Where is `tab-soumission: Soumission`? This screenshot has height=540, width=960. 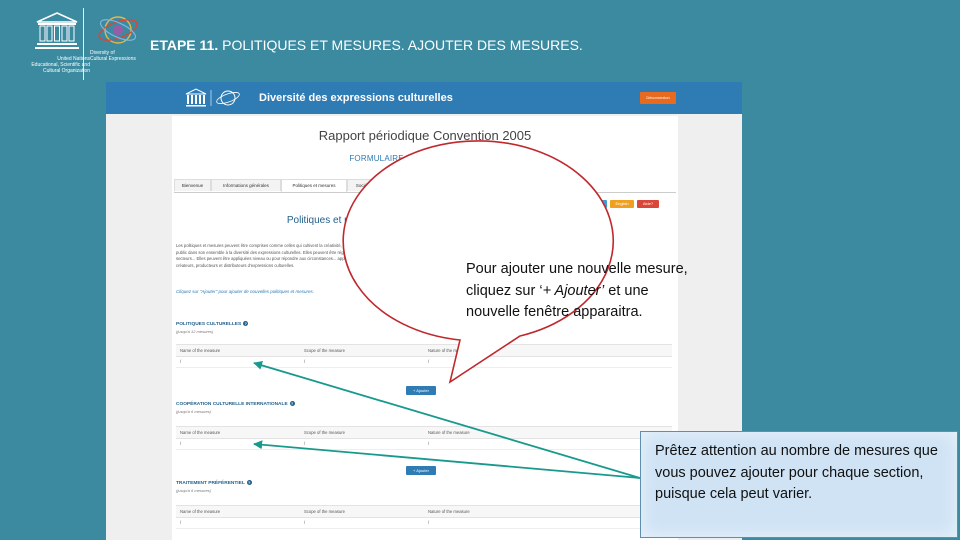 tab-soumission: Soumission is located at coordinates (504, 185).